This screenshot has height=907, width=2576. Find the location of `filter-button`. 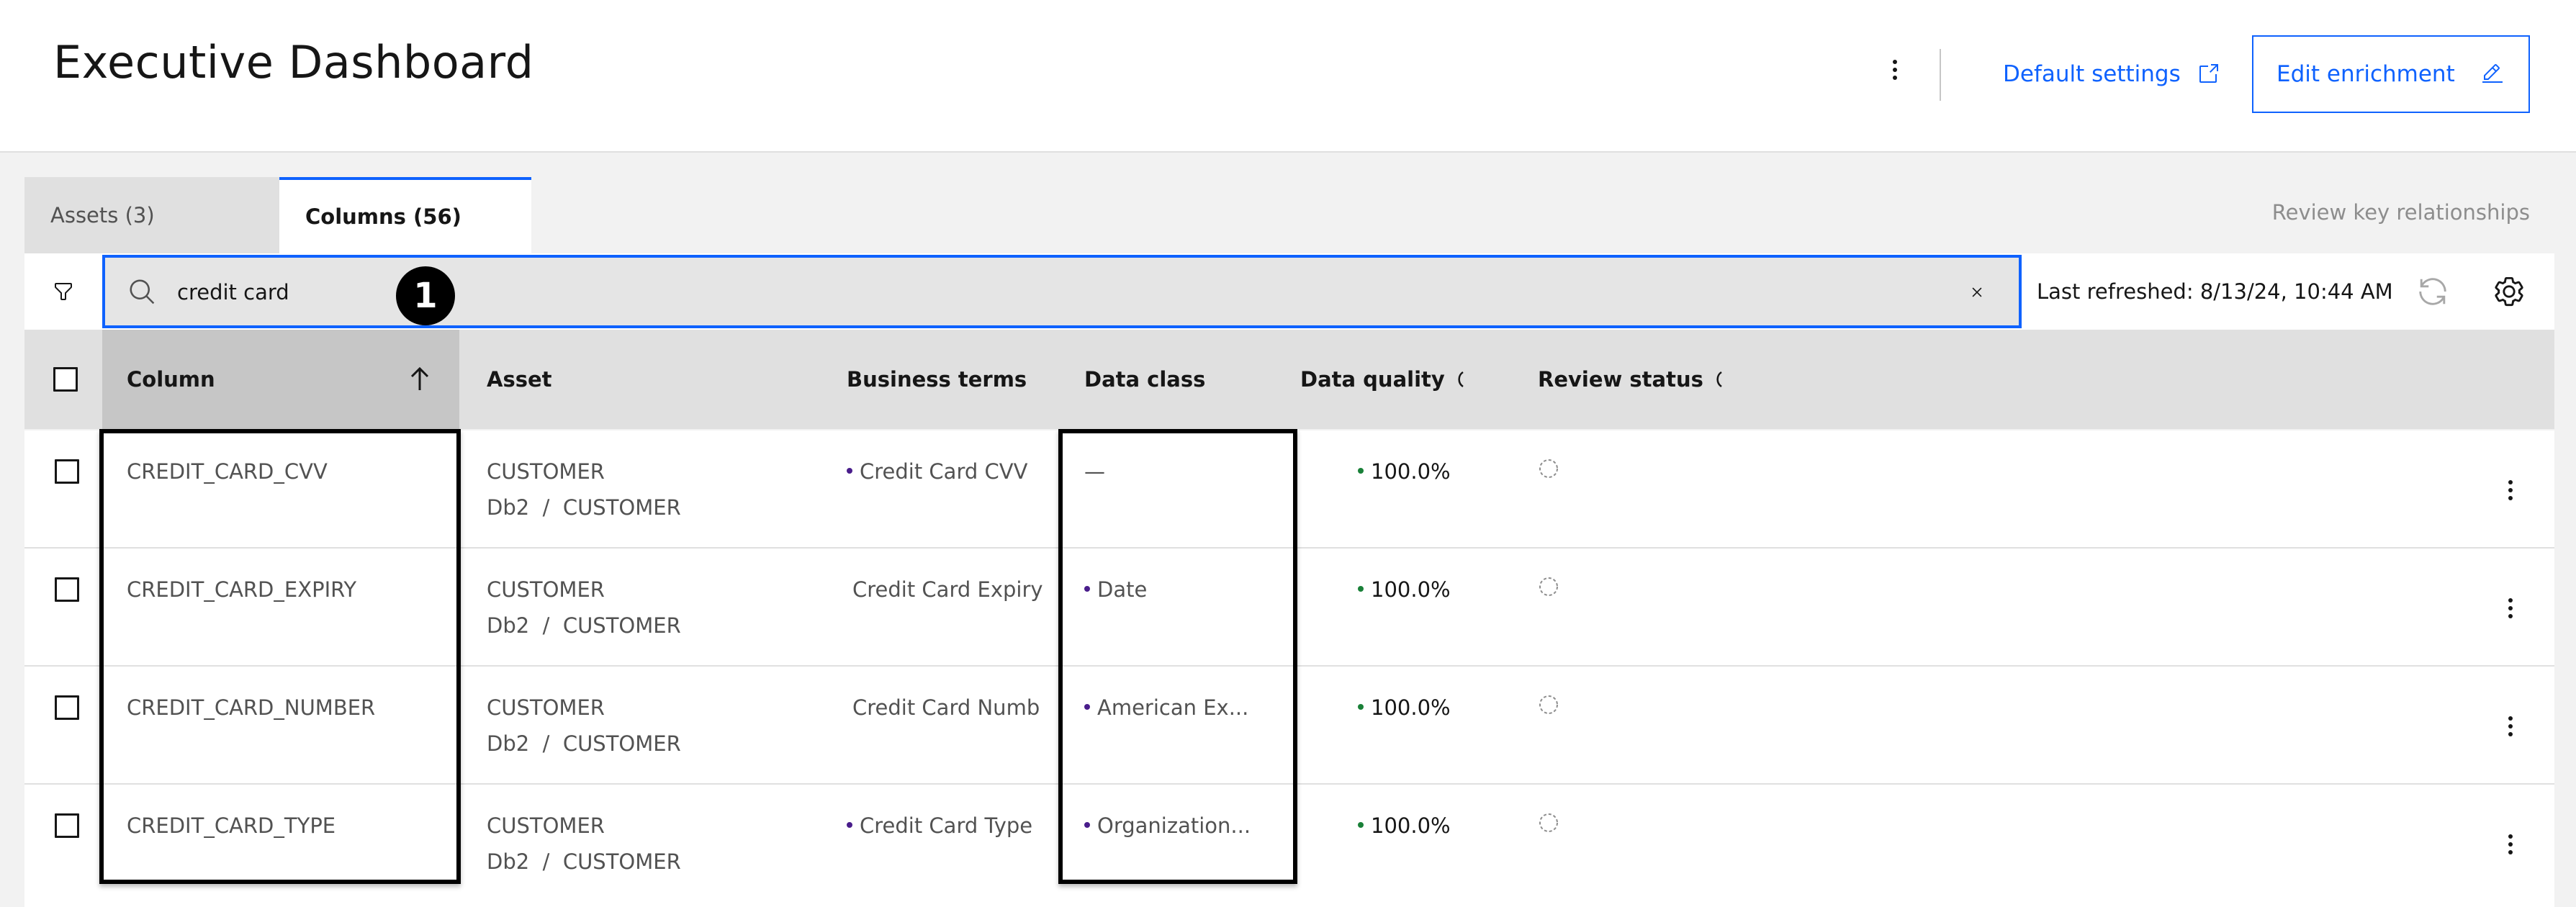

filter-button is located at coordinates (63, 291).